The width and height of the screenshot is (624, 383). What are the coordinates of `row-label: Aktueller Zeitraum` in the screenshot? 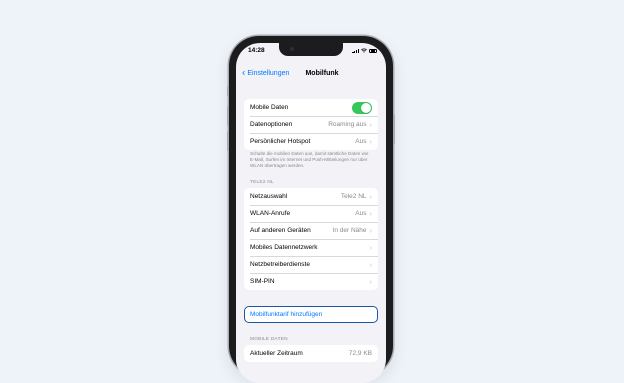 It's located at (276, 353).